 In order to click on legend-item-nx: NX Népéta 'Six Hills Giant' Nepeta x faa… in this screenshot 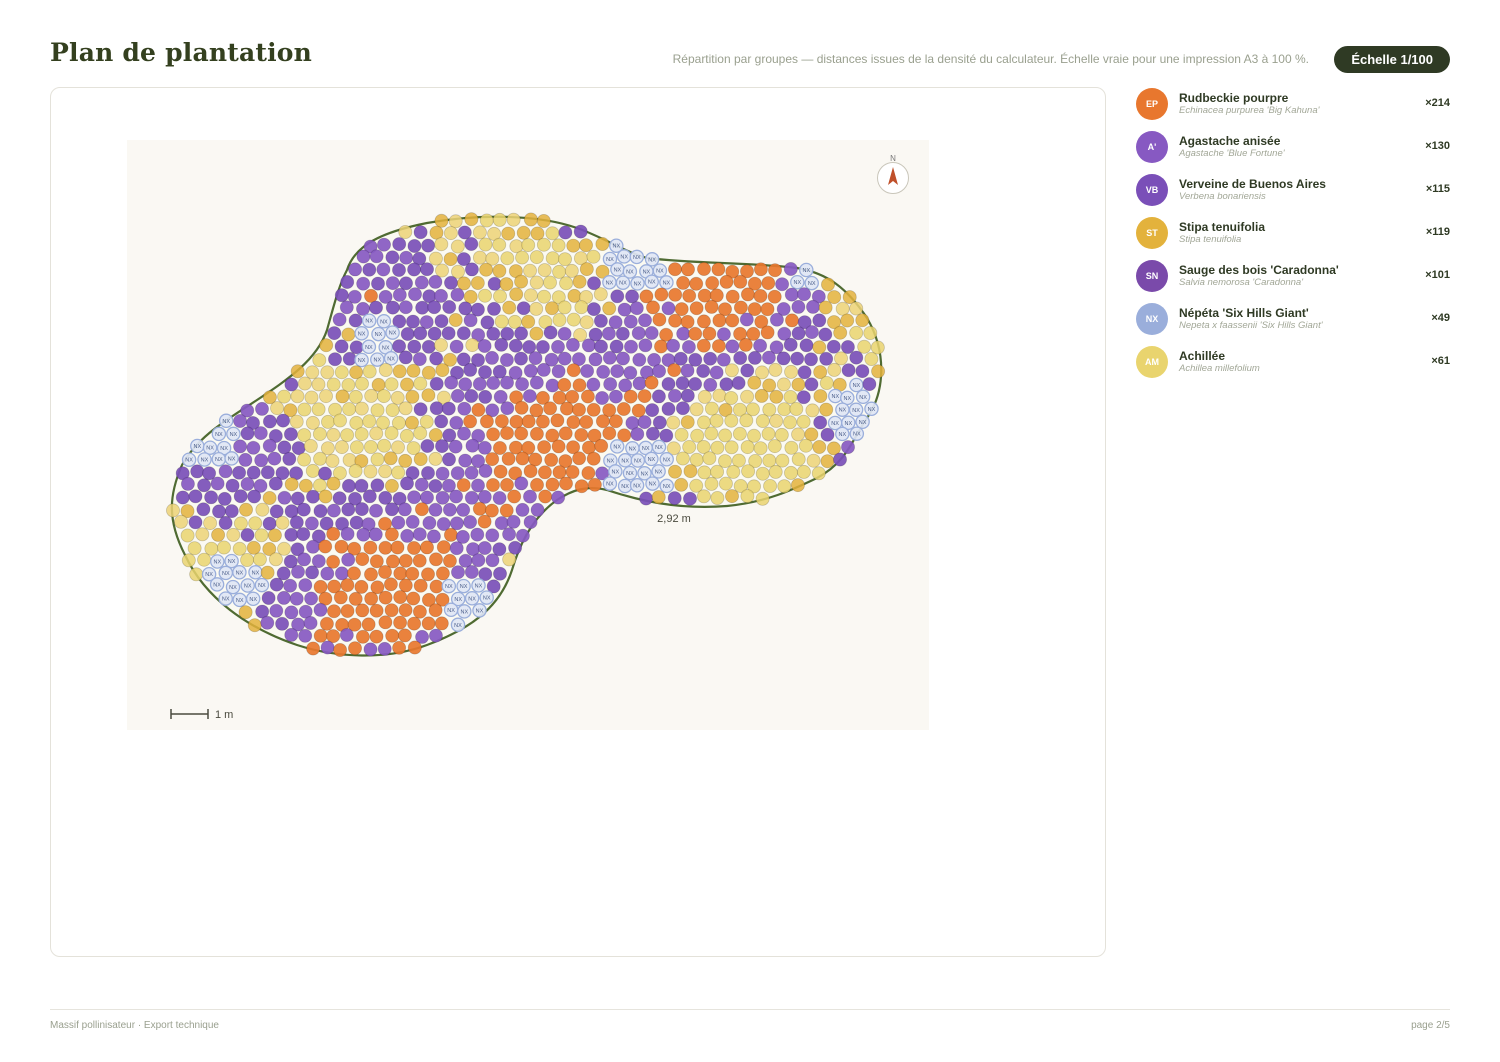, I will do `click(1293, 324)`.